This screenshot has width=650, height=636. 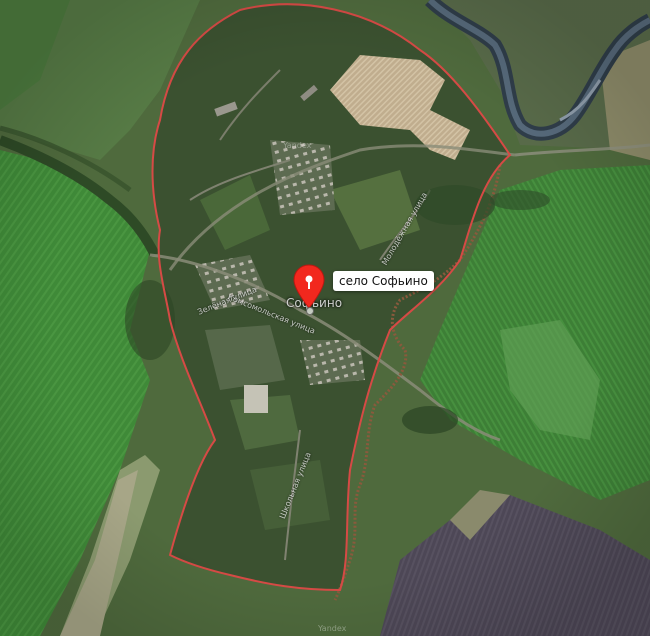 What do you see at coordinates (383, 281) in the screenshot?
I see `place-name-tooltip: село Софьино` at bounding box center [383, 281].